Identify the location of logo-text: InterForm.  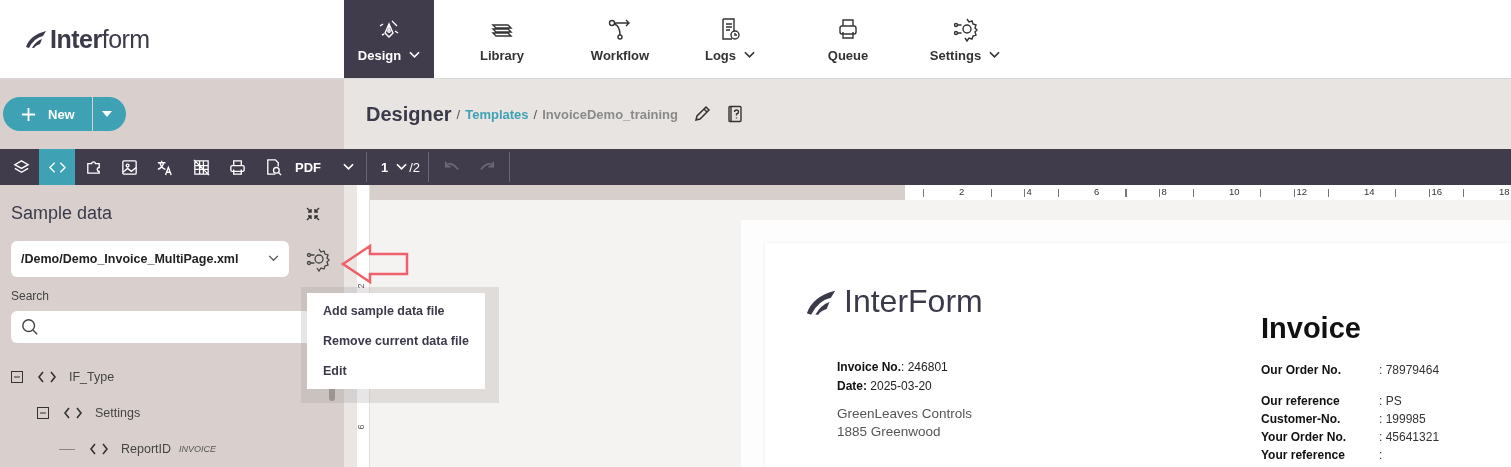
(913, 301).